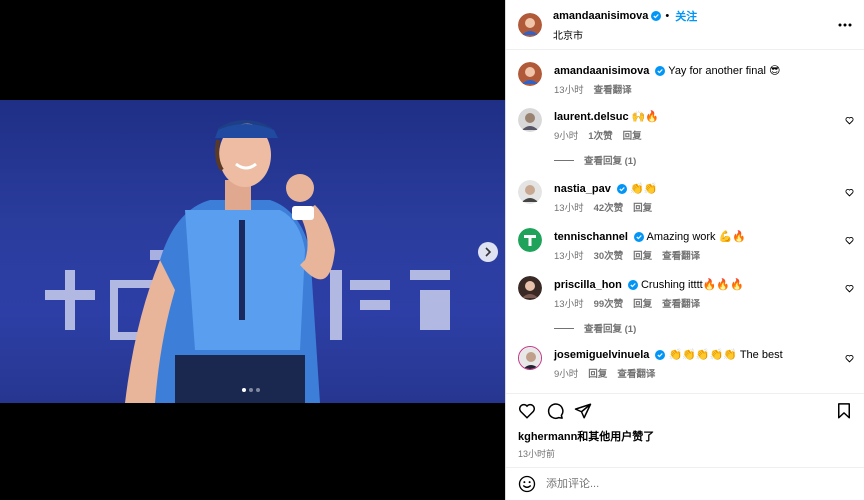 This screenshot has width=864, height=500. Describe the element at coordinates (685, 25) in the screenshot. I see `post-header: amandaanisimova • 关注 北京市` at that location.